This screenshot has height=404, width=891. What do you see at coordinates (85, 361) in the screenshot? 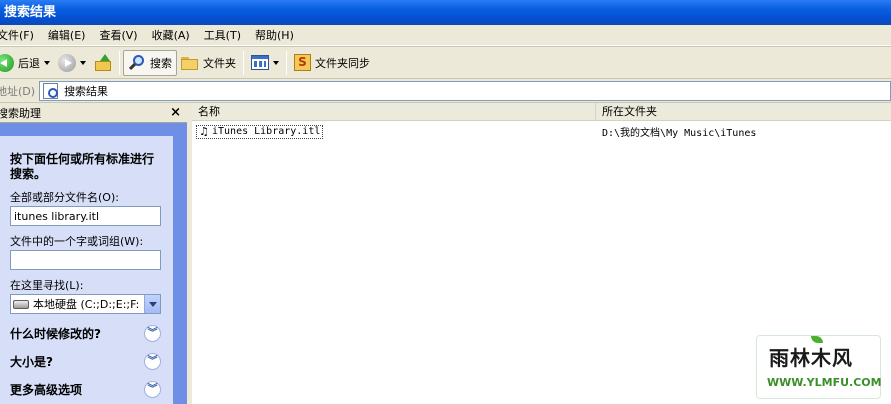
I see `option-size: 大小是? ︾` at bounding box center [85, 361].